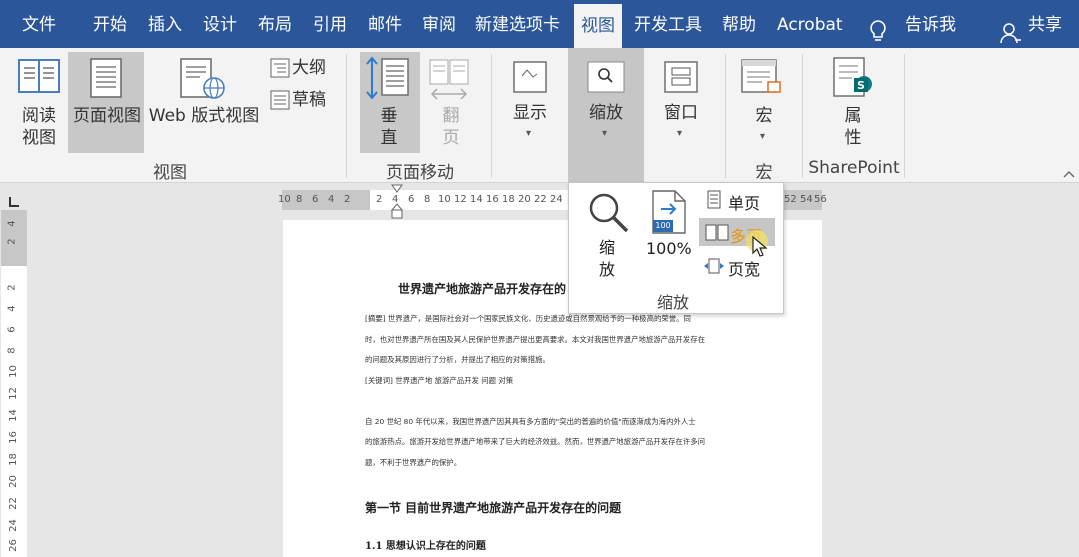 This screenshot has width=1079, height=557. Describe the element at coordinates (389, 127) in the screenshot. I see `vertical-button: 垂 直` at that location.